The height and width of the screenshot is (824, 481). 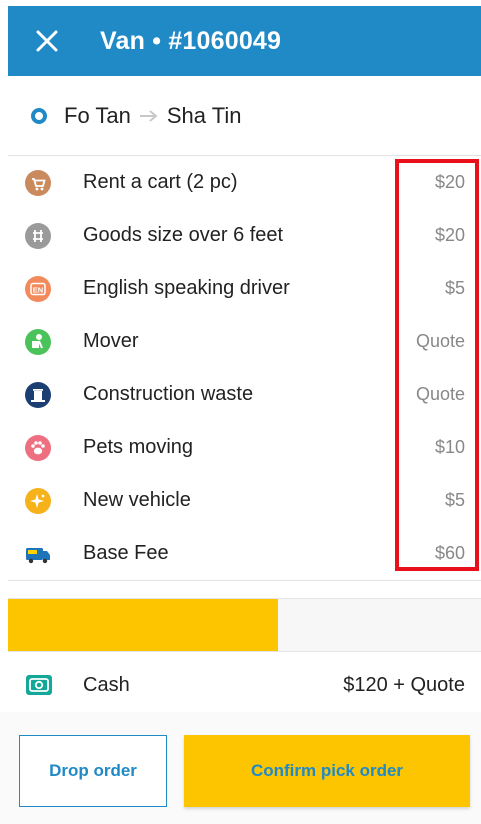 I want to click on top-bar: Van • #1060049, so click(x=244, y=41).